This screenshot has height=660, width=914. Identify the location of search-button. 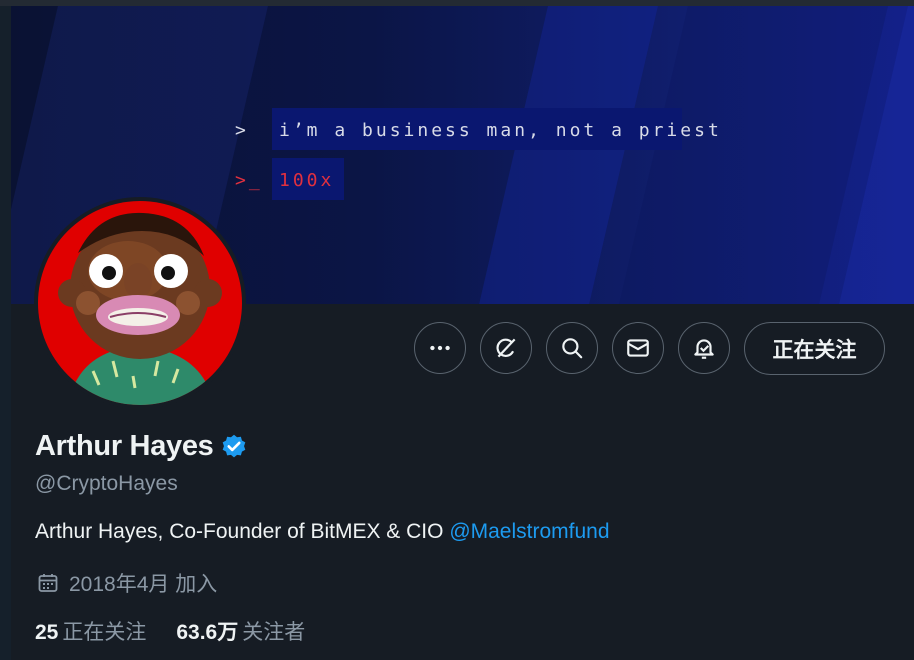
(572, 348).